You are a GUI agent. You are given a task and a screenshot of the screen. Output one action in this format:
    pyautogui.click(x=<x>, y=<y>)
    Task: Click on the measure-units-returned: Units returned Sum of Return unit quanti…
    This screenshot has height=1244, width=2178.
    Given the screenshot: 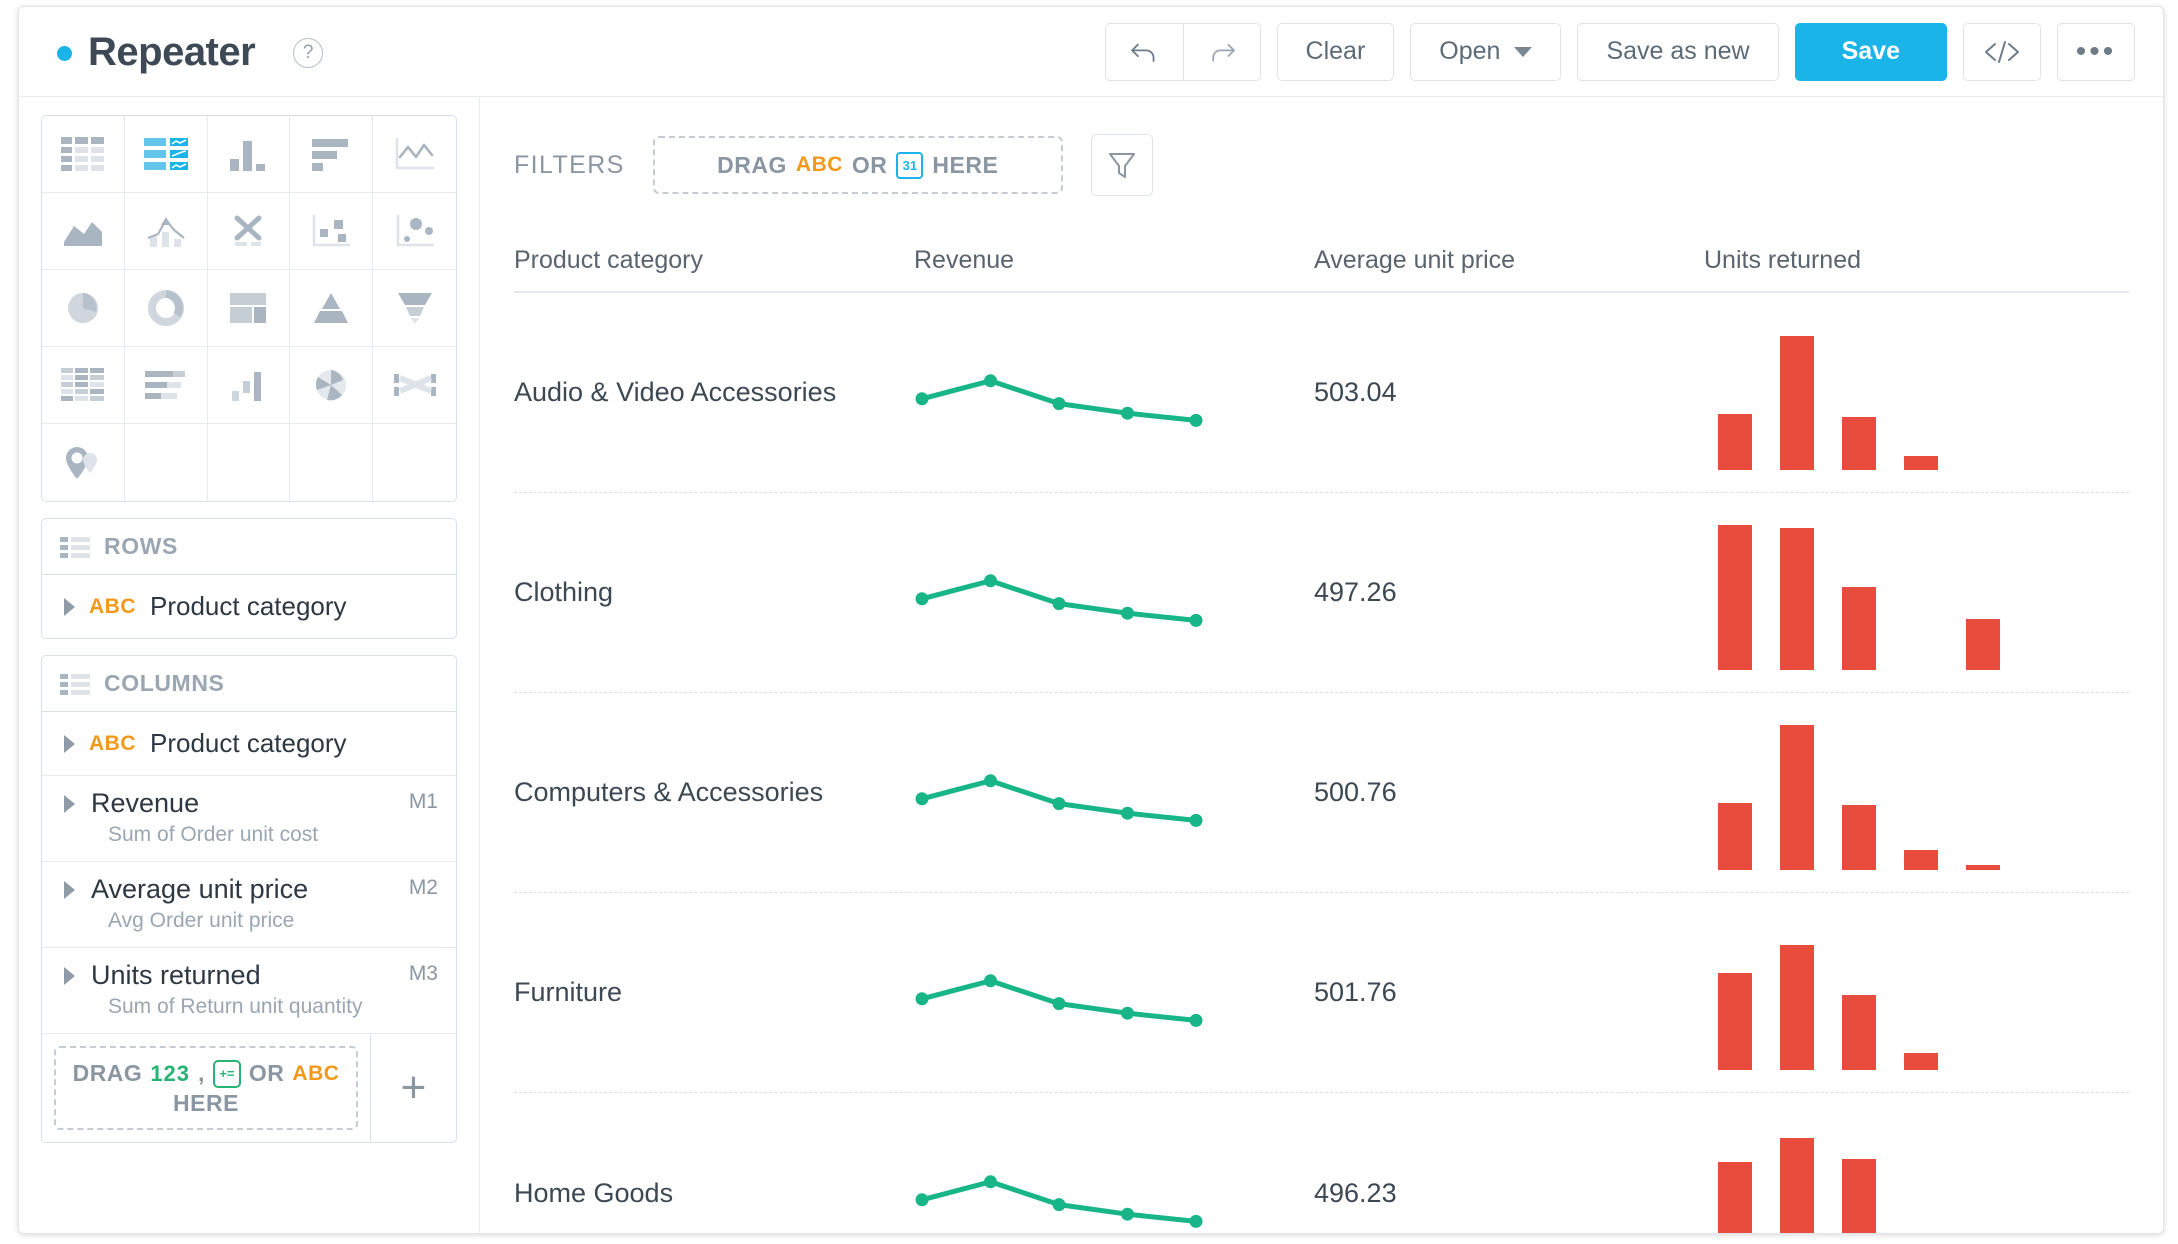 What is the action you would take?
    pyautogui.click(x=249, y=991)
    